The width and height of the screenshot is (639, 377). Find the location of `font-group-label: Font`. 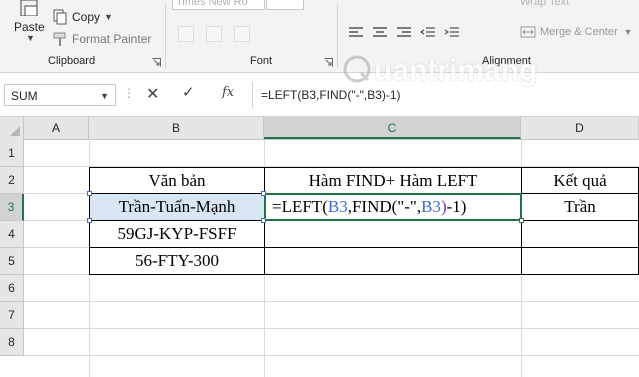

font-group-label: Font is located at coordinates (261, 61).